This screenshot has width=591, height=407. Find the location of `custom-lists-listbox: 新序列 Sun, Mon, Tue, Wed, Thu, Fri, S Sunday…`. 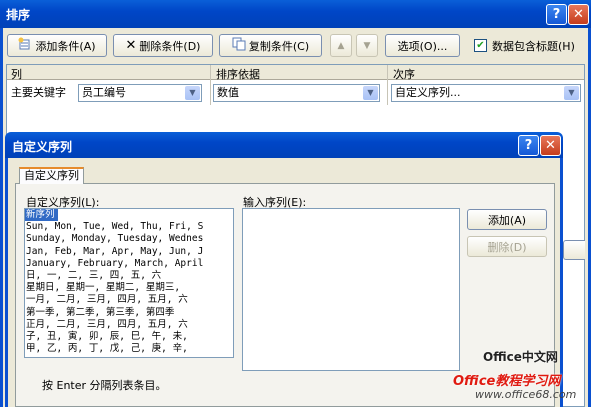

custom-lists-listbox: 新序列 Sun, Mon, Tue, Wed, Thu, Fri, S Sunday… is located at coordinates (129, 283).